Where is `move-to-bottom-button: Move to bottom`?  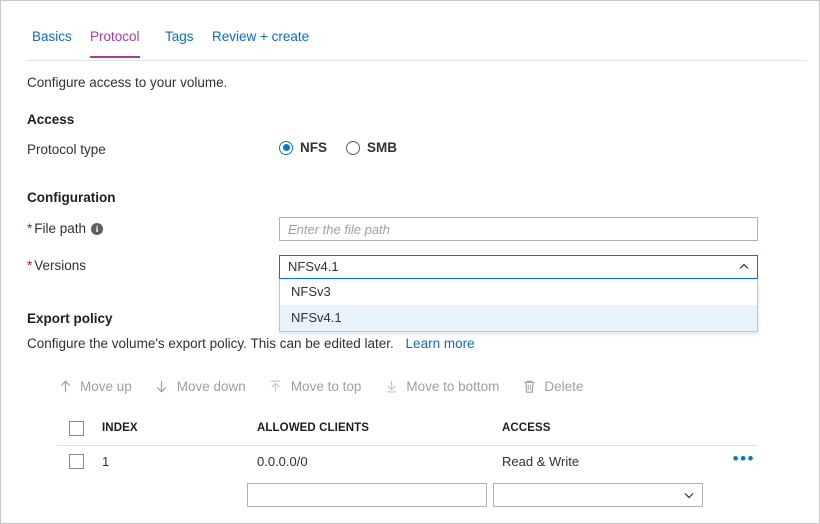 move-to-bottom-button: Move to bottom is located at coordinates (441, 386).